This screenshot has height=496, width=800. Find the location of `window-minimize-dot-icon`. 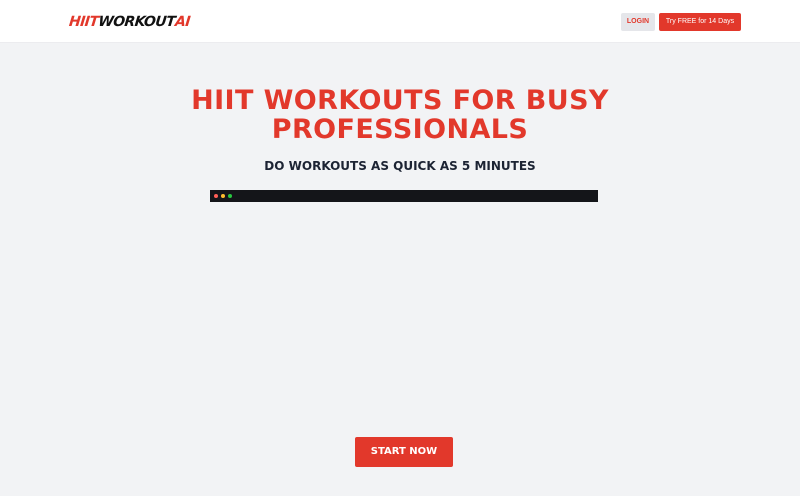

window-minimize-dot-icon is located at coordinates (223, 196).